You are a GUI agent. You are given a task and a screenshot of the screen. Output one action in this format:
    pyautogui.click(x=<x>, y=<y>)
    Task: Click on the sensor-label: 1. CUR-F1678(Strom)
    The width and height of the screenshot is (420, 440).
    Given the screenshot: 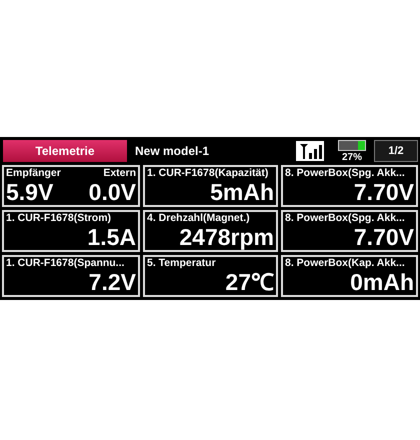 What is the action you would take?
    pyautogui.click(x=59, y=218)
    